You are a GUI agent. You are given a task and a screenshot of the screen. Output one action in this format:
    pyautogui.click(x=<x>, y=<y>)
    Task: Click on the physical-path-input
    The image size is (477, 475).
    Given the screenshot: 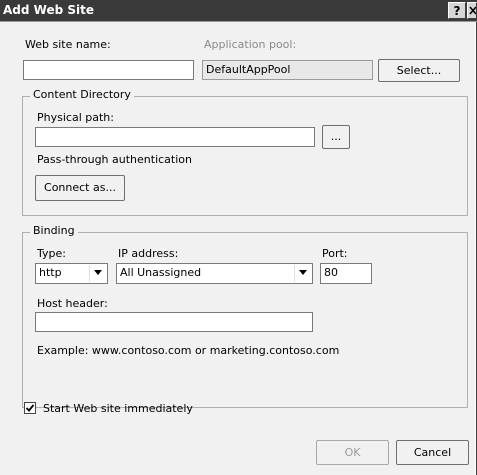 What is the action you would take?
    pyautogui.click(x=175, y=137)
    